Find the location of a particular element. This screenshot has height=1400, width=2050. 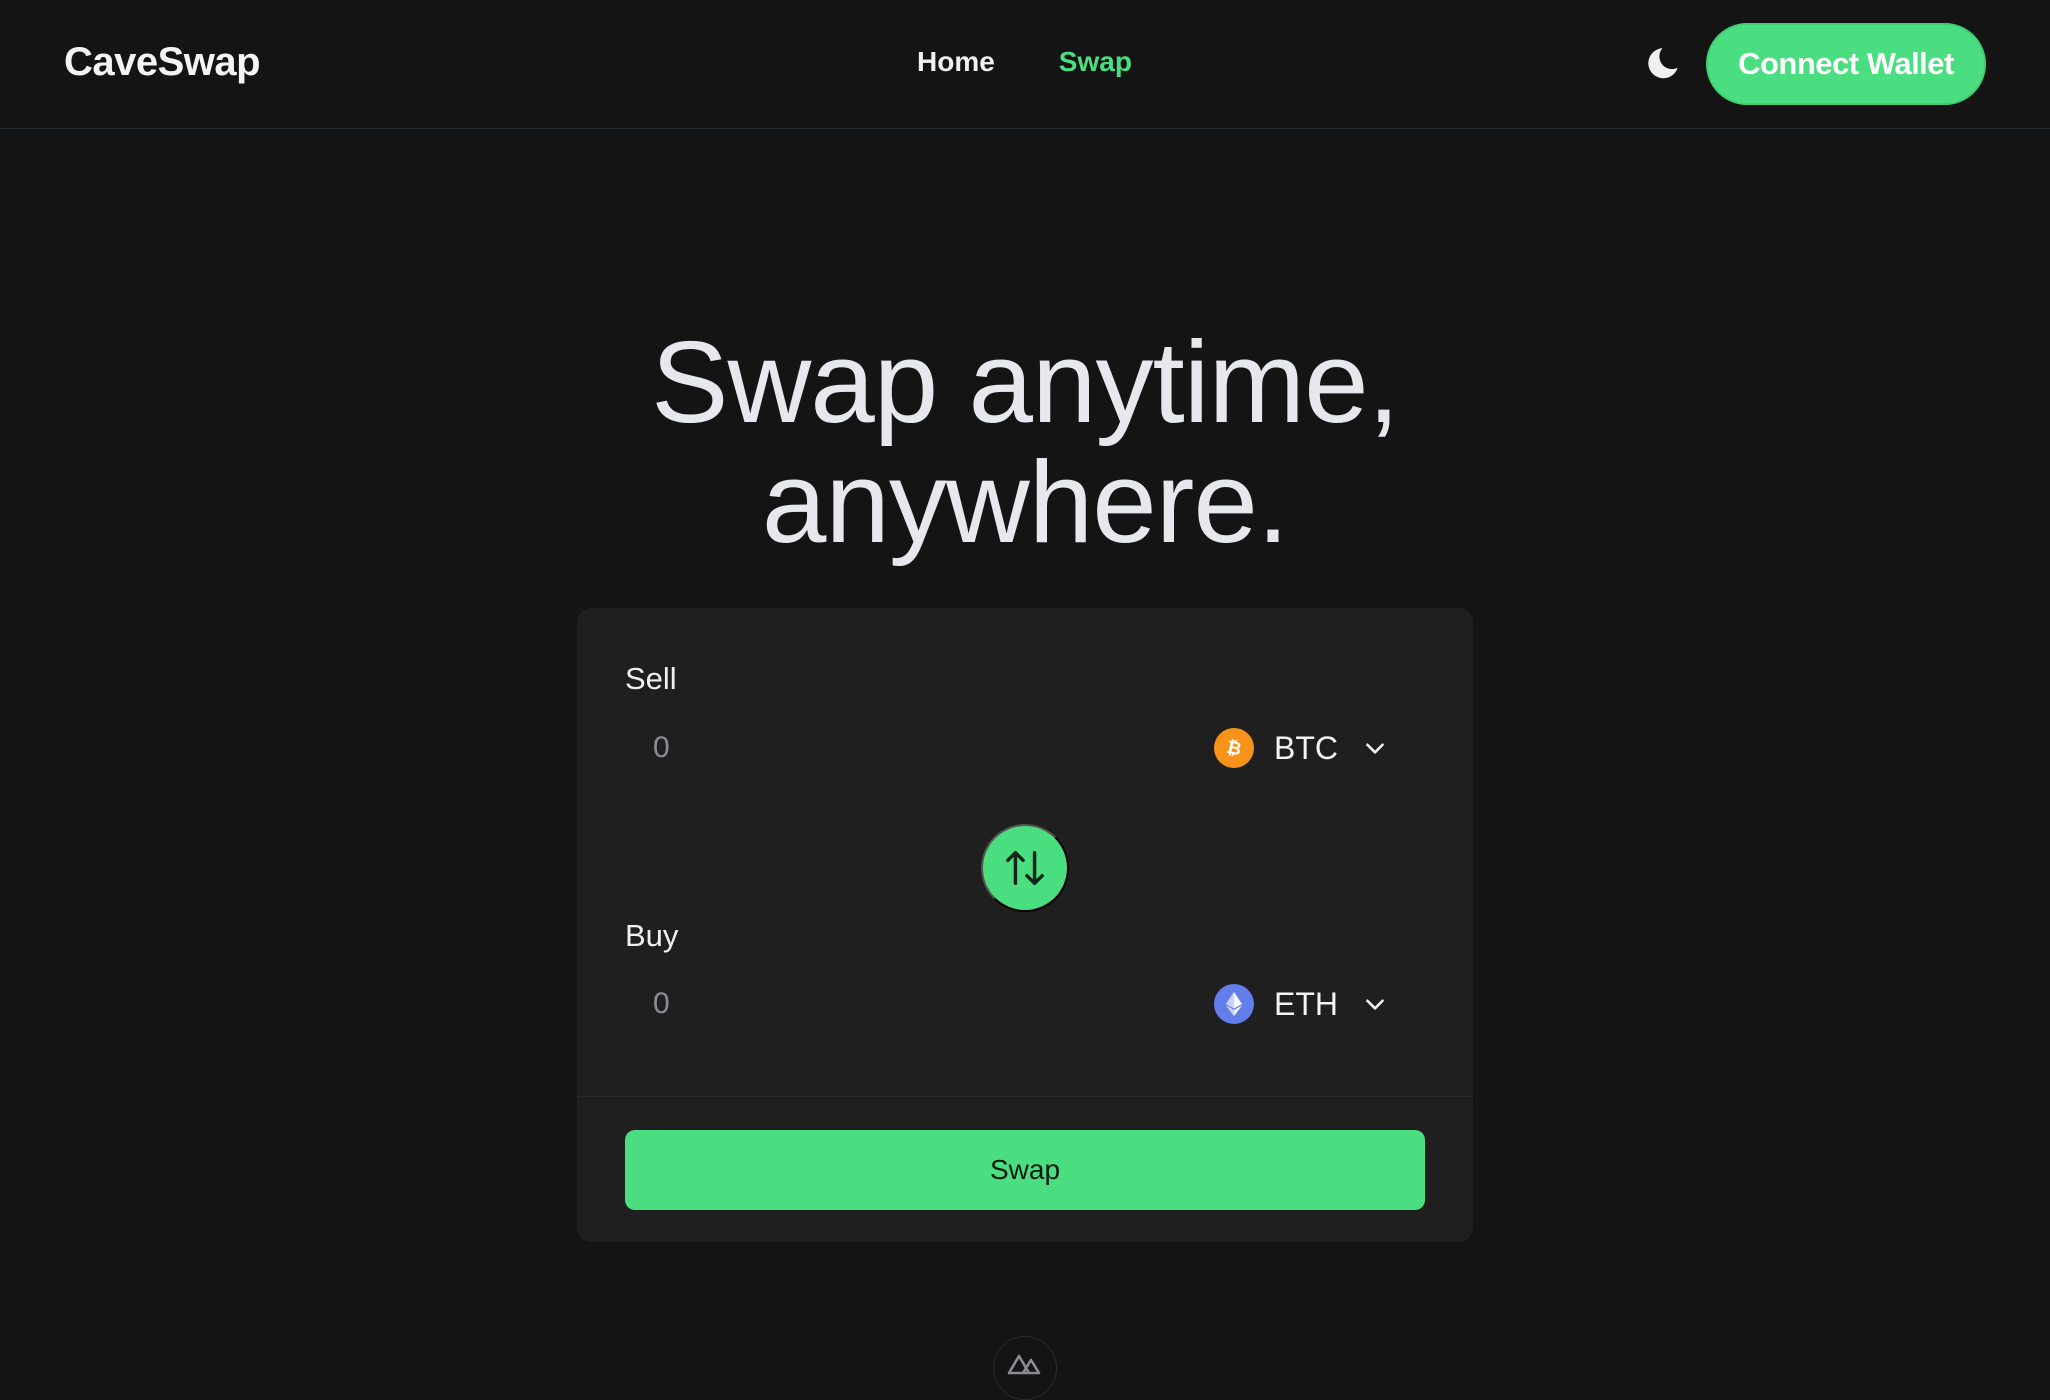

app-logo: CaveSwap is located at coordinates (162, 62).